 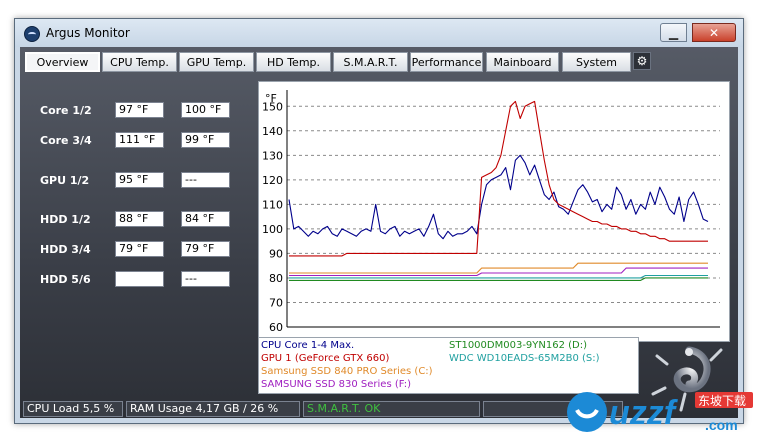 What do you see at coordinates (65, 180) in the screenshot?
I see `sensor-label-gpu-1-2: GPU 1/2` at bounding box center [65, 180].